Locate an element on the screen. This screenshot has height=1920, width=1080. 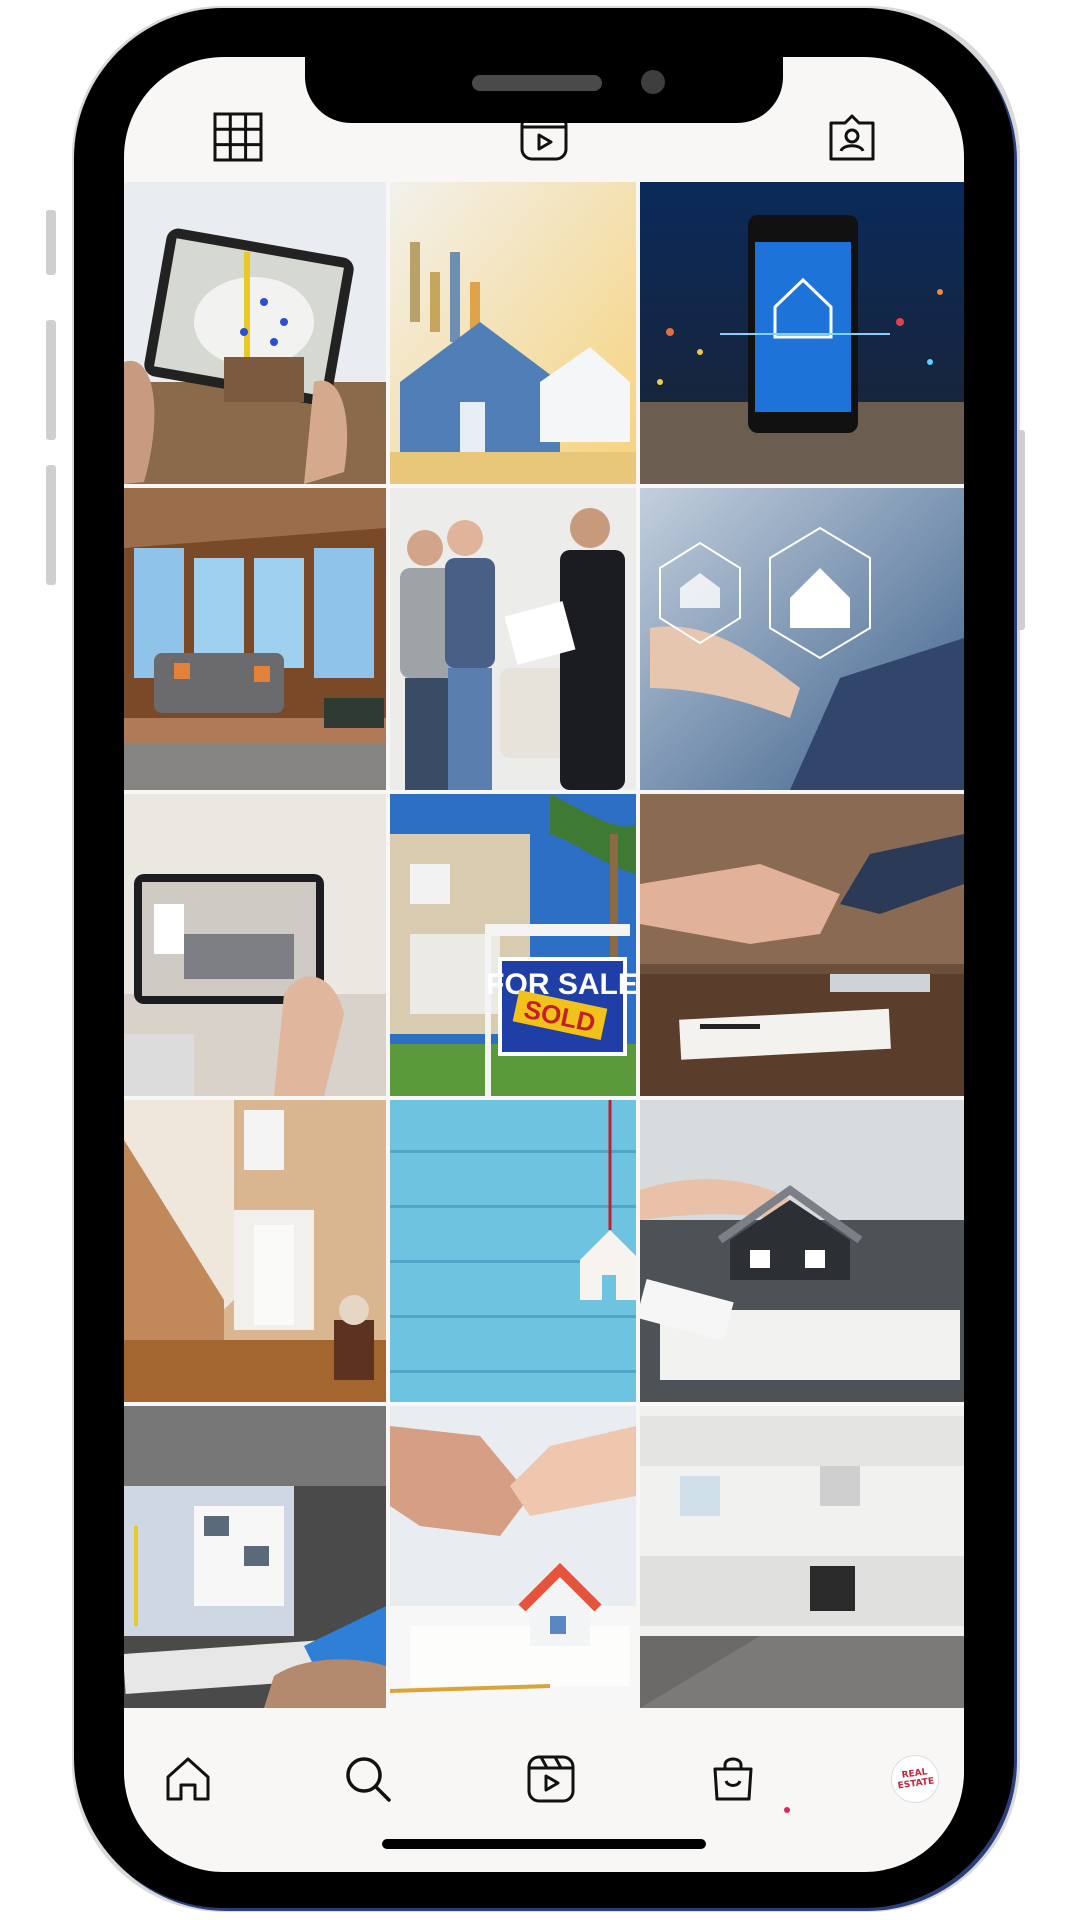
post-staircase-foyer is located at coordinates (255, 1251).